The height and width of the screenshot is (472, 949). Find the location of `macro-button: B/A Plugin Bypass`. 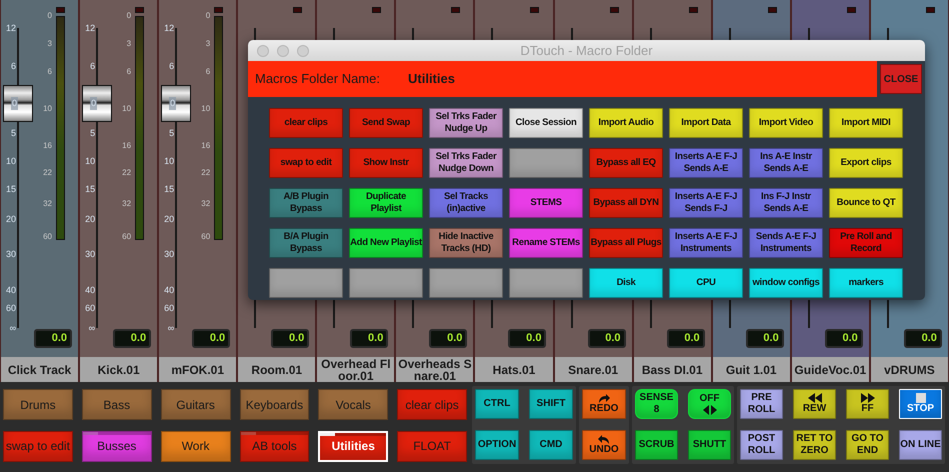

macro-button: B/A Plugin Bypass is located at coordinates (306, 243).